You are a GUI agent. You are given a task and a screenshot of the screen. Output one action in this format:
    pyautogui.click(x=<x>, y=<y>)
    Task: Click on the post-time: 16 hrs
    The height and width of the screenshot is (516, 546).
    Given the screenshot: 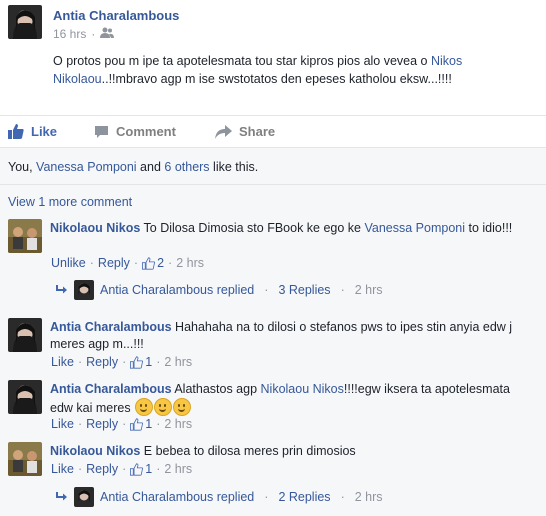 What is the action you would take?
    pyautogui.click(x=69, y=34)
    